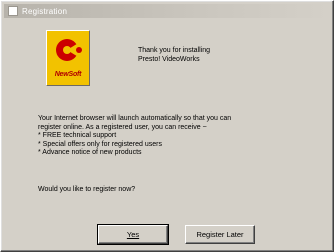  Describe the element at coordinates (167, 11) in the screenshot. I see `title-bar: Registration` at that location.